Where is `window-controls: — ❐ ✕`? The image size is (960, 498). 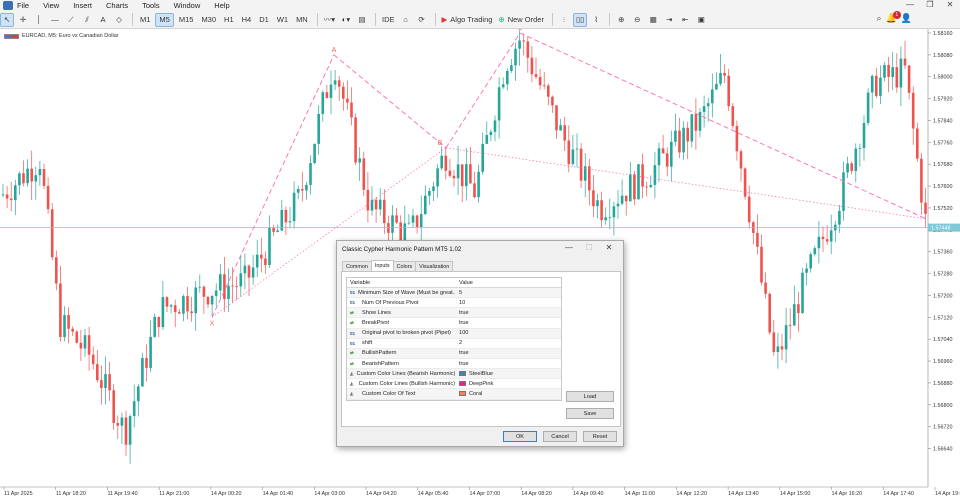
window-controls: — ❐ ✕ is located at coordinates (930, 4).